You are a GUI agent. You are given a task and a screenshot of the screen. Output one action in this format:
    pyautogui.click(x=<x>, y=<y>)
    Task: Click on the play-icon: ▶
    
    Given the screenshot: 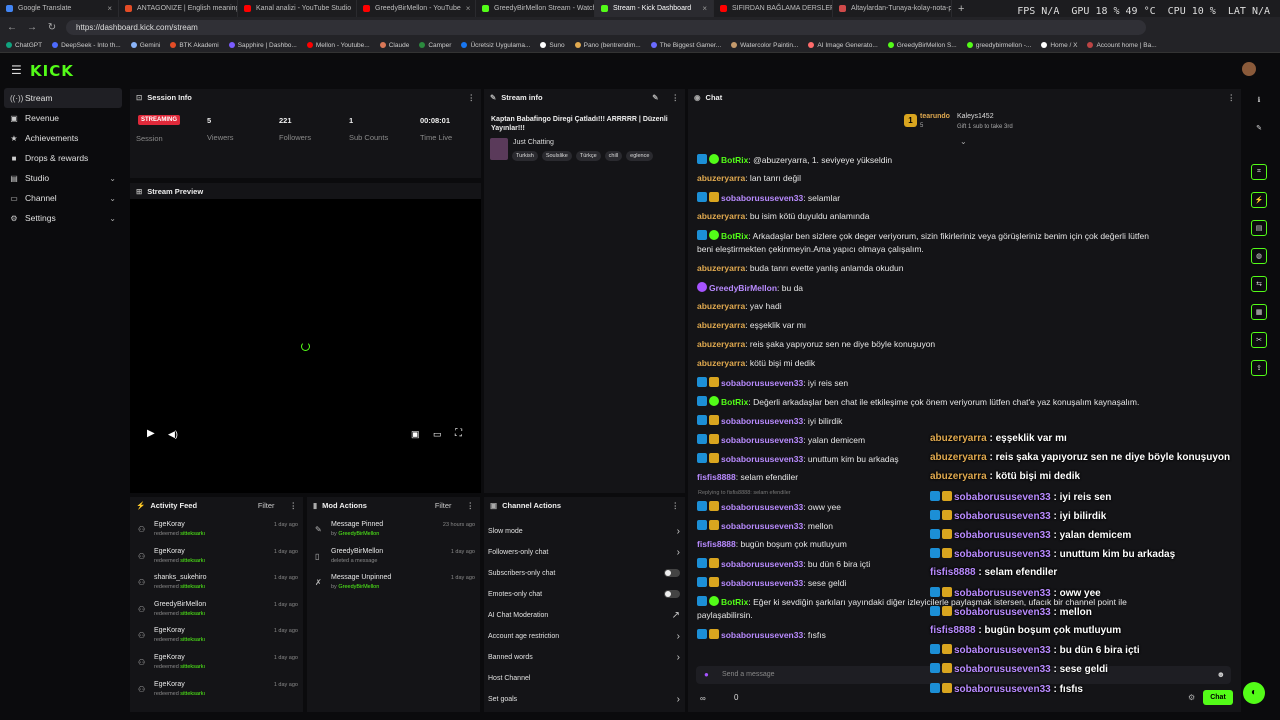 What is the action you would take?
    pyautogui.click(x=151, y=433)
    